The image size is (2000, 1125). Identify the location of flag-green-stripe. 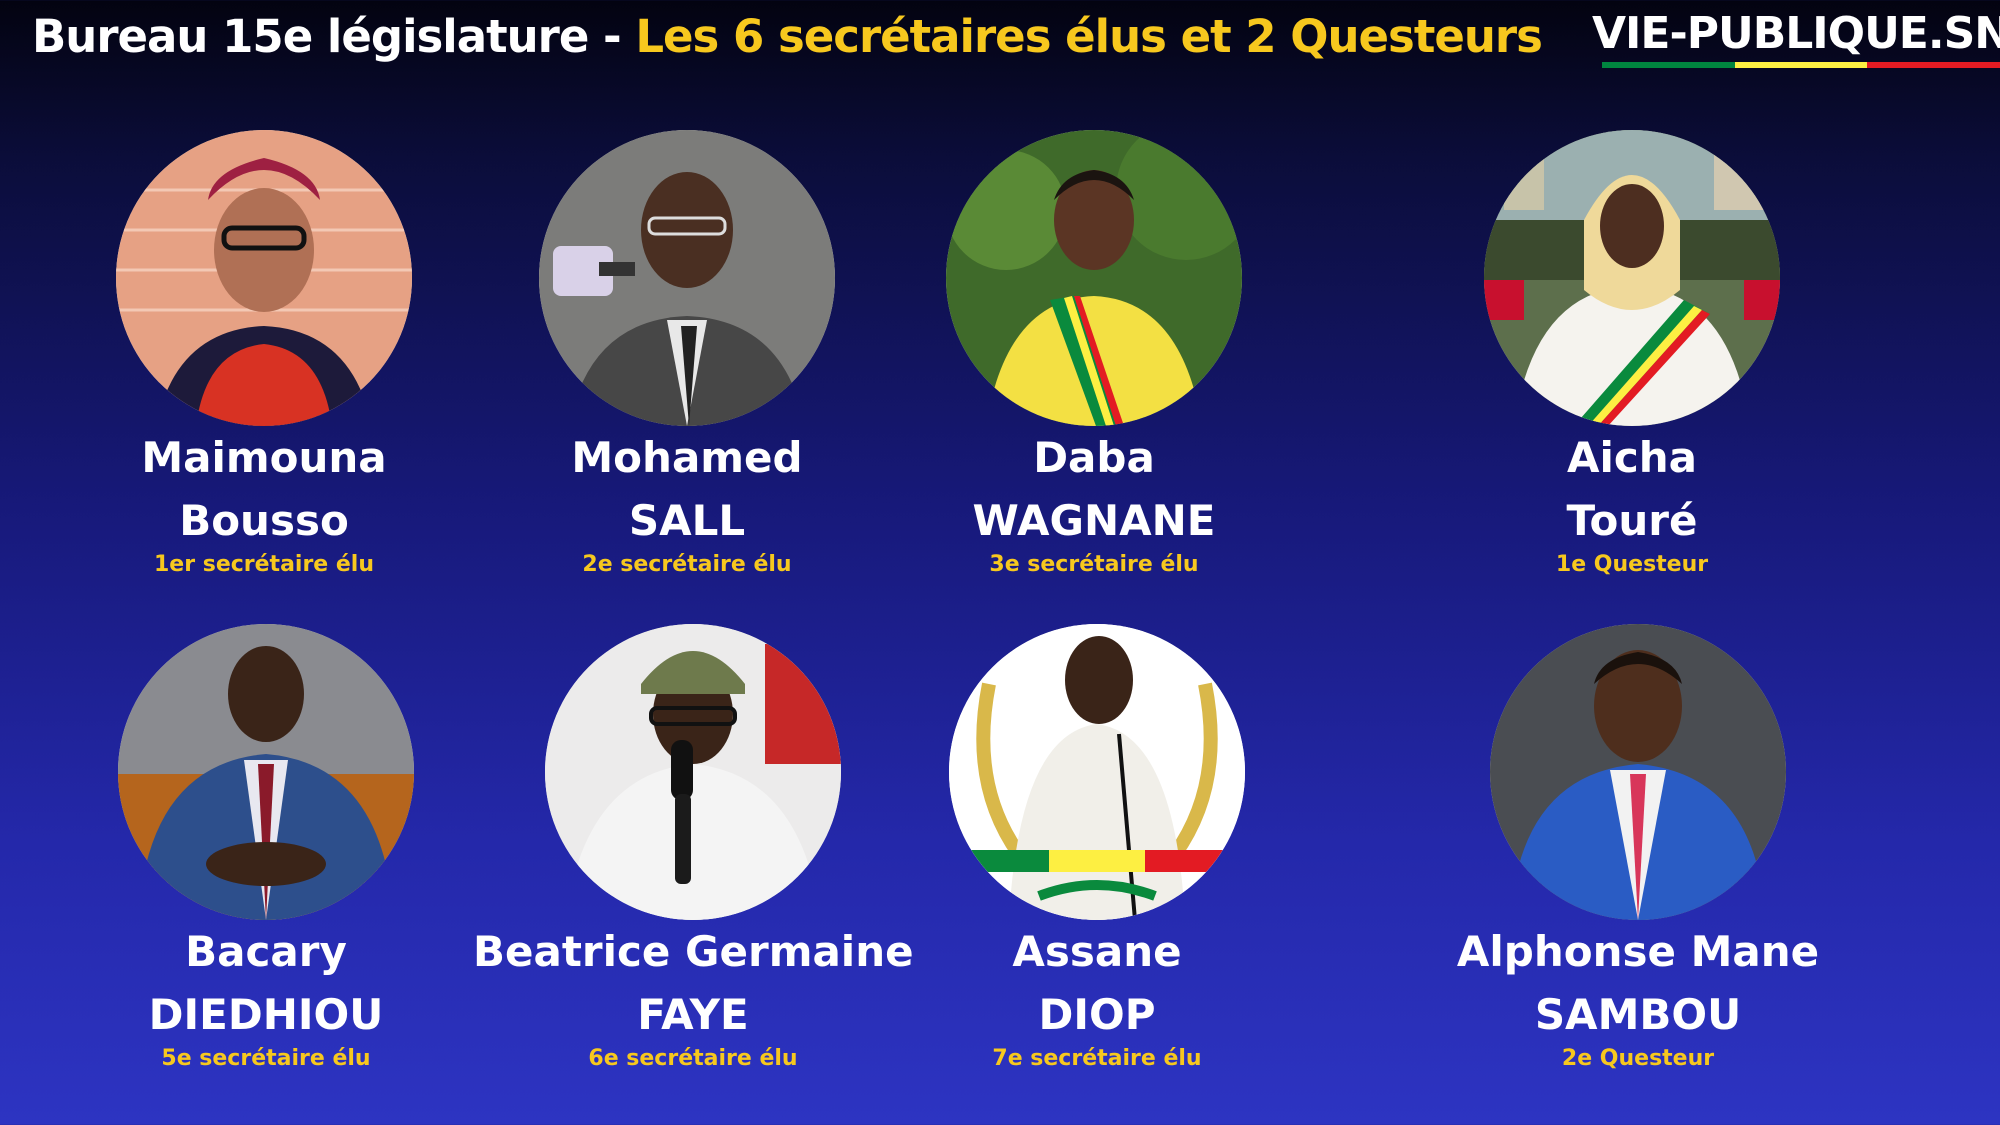
(1668, 65).